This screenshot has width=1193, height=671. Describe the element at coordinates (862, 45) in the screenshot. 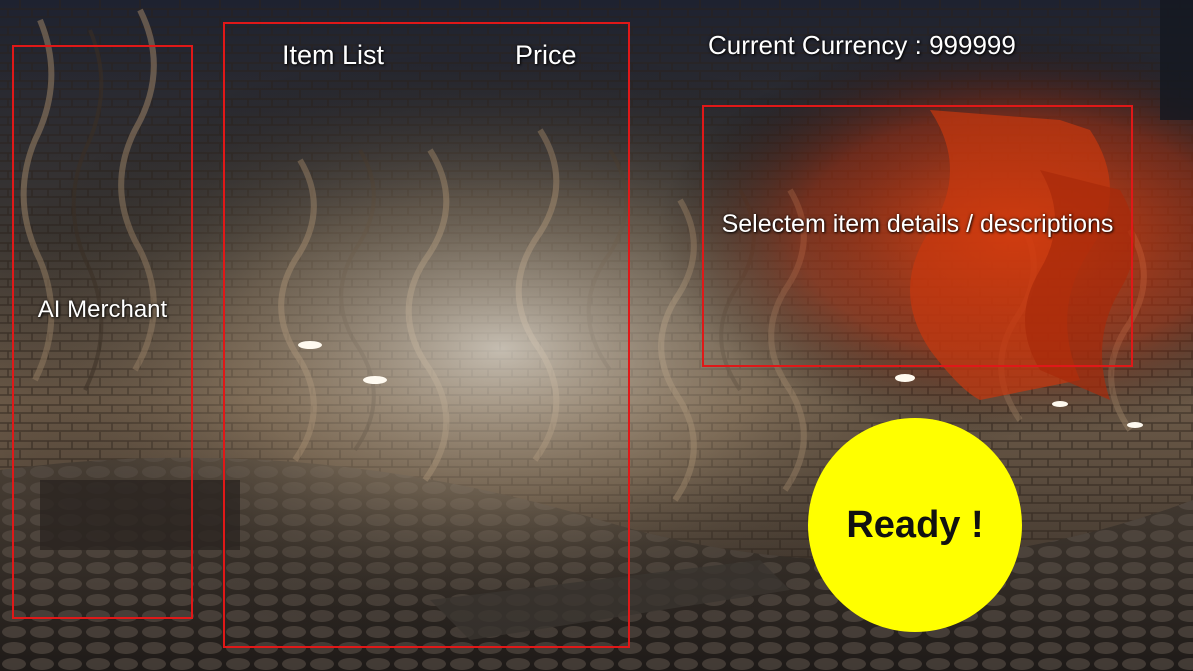

I see `currency-display: Current Currency : 999999` at that location.